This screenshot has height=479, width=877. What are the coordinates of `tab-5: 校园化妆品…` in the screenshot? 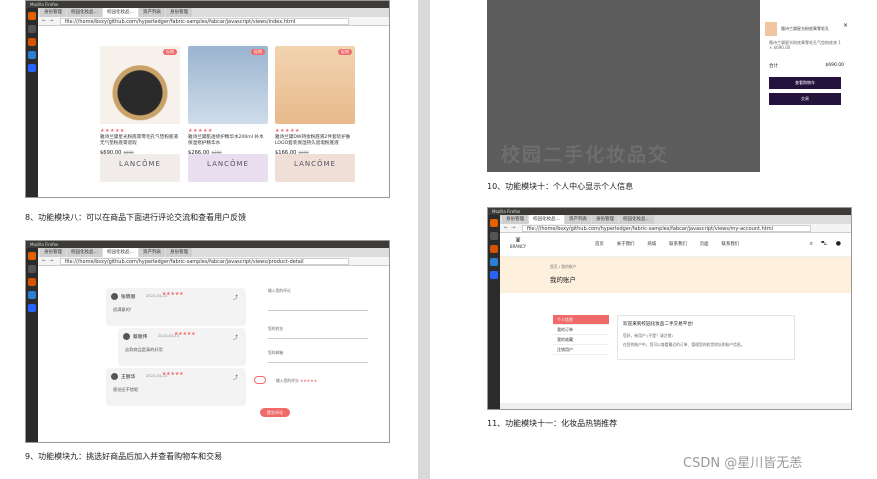 It's located at (636, 219).